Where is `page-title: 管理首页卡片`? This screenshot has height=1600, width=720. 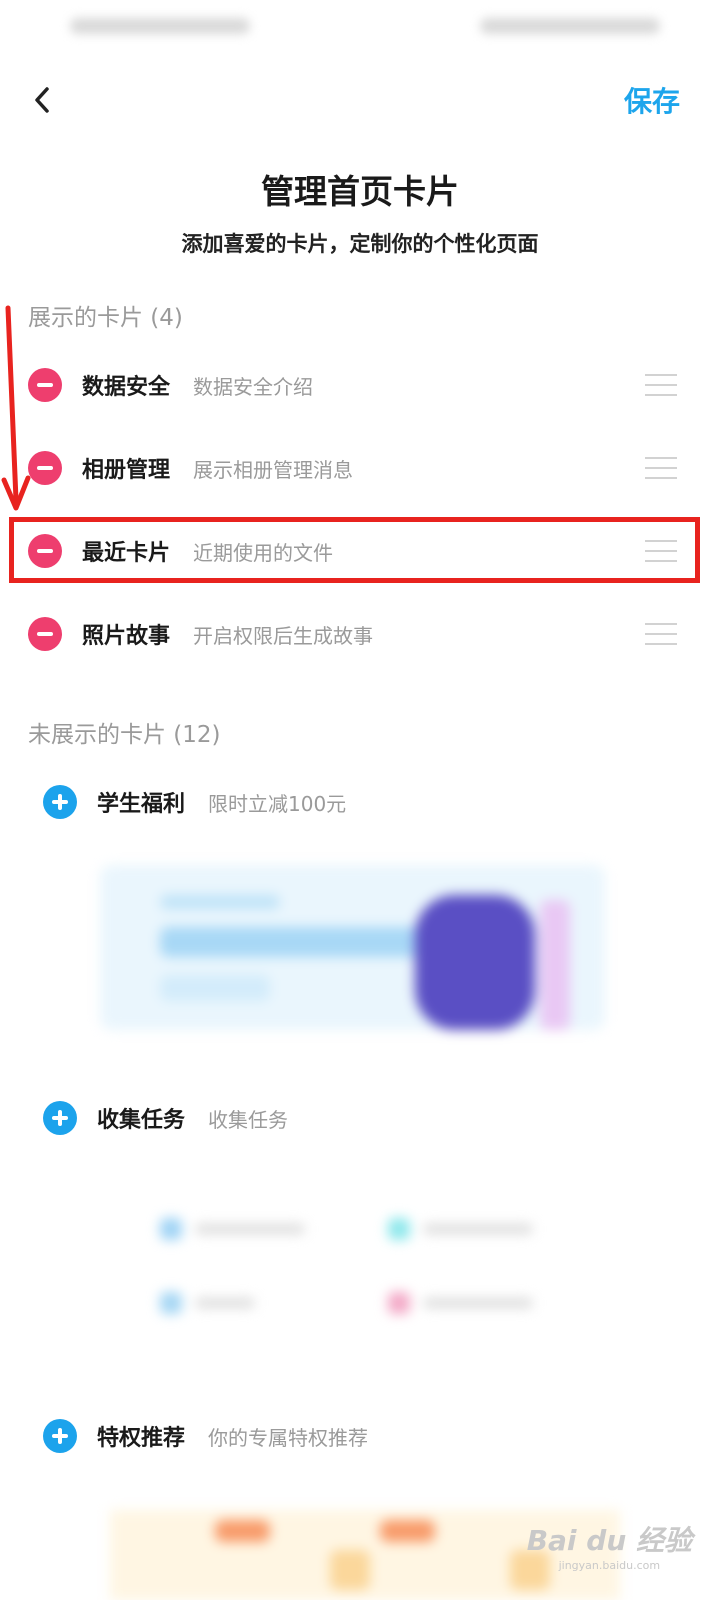
page-title: 管理首页卡片 is located at coordinates (360, 191).